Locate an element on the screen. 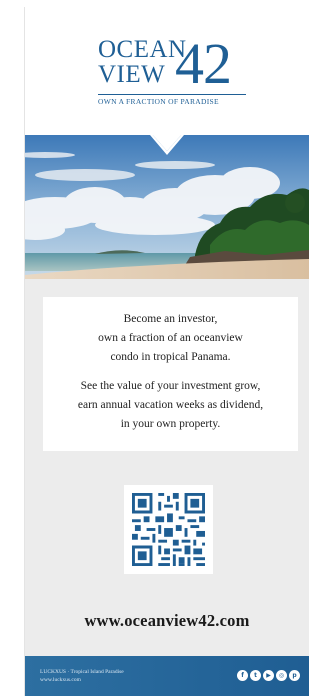 Image resolution: width=320 pixels, height=696 pixels. intro-line: condo in tropical Panama. is located at coordinates (170, 357).